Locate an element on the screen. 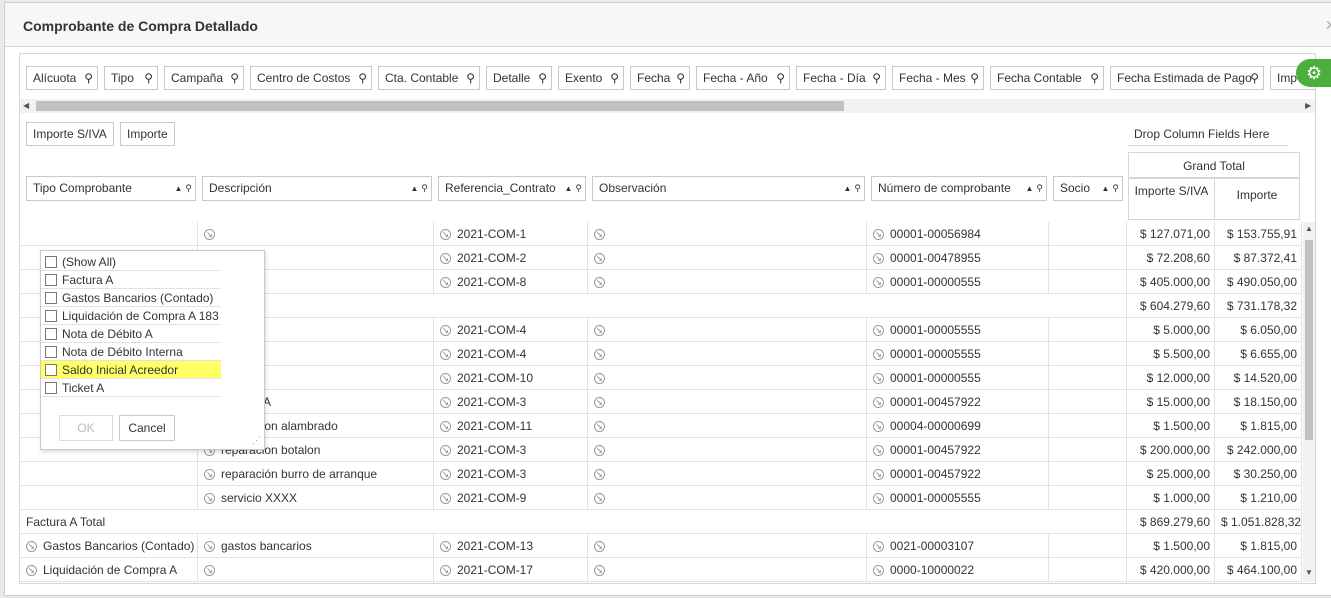  scroll-down-icon: ▼ is located at coordinates (1309, 572).